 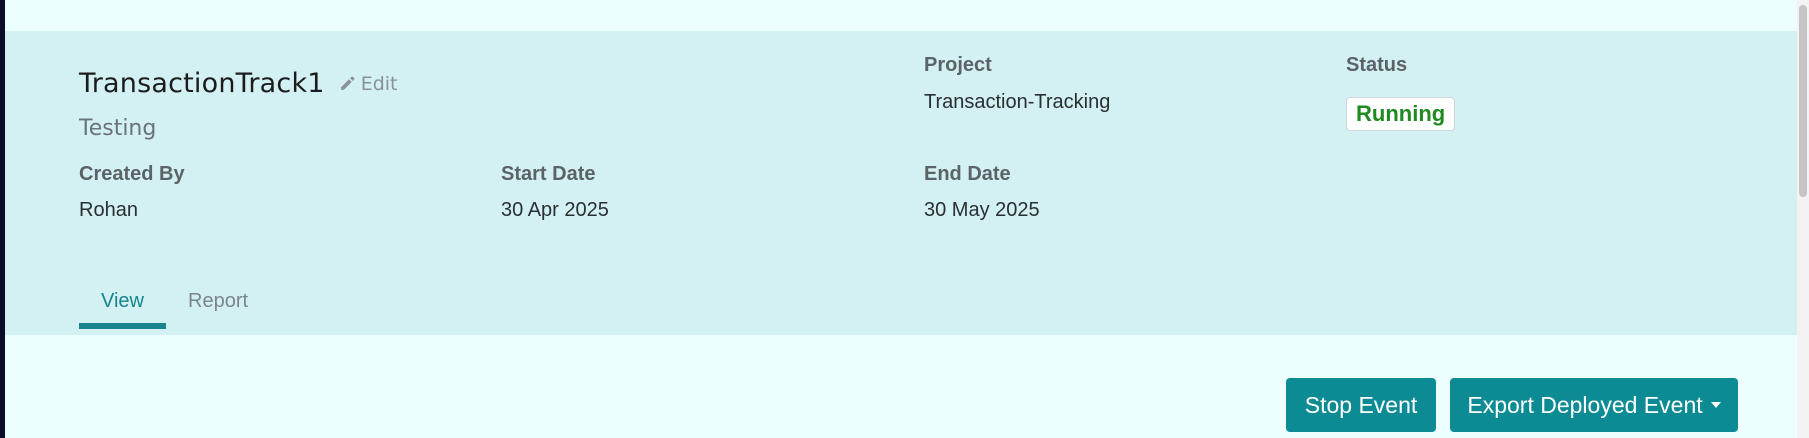 I want to click on edit-link-label: Edit, so click(x=379, y=83).